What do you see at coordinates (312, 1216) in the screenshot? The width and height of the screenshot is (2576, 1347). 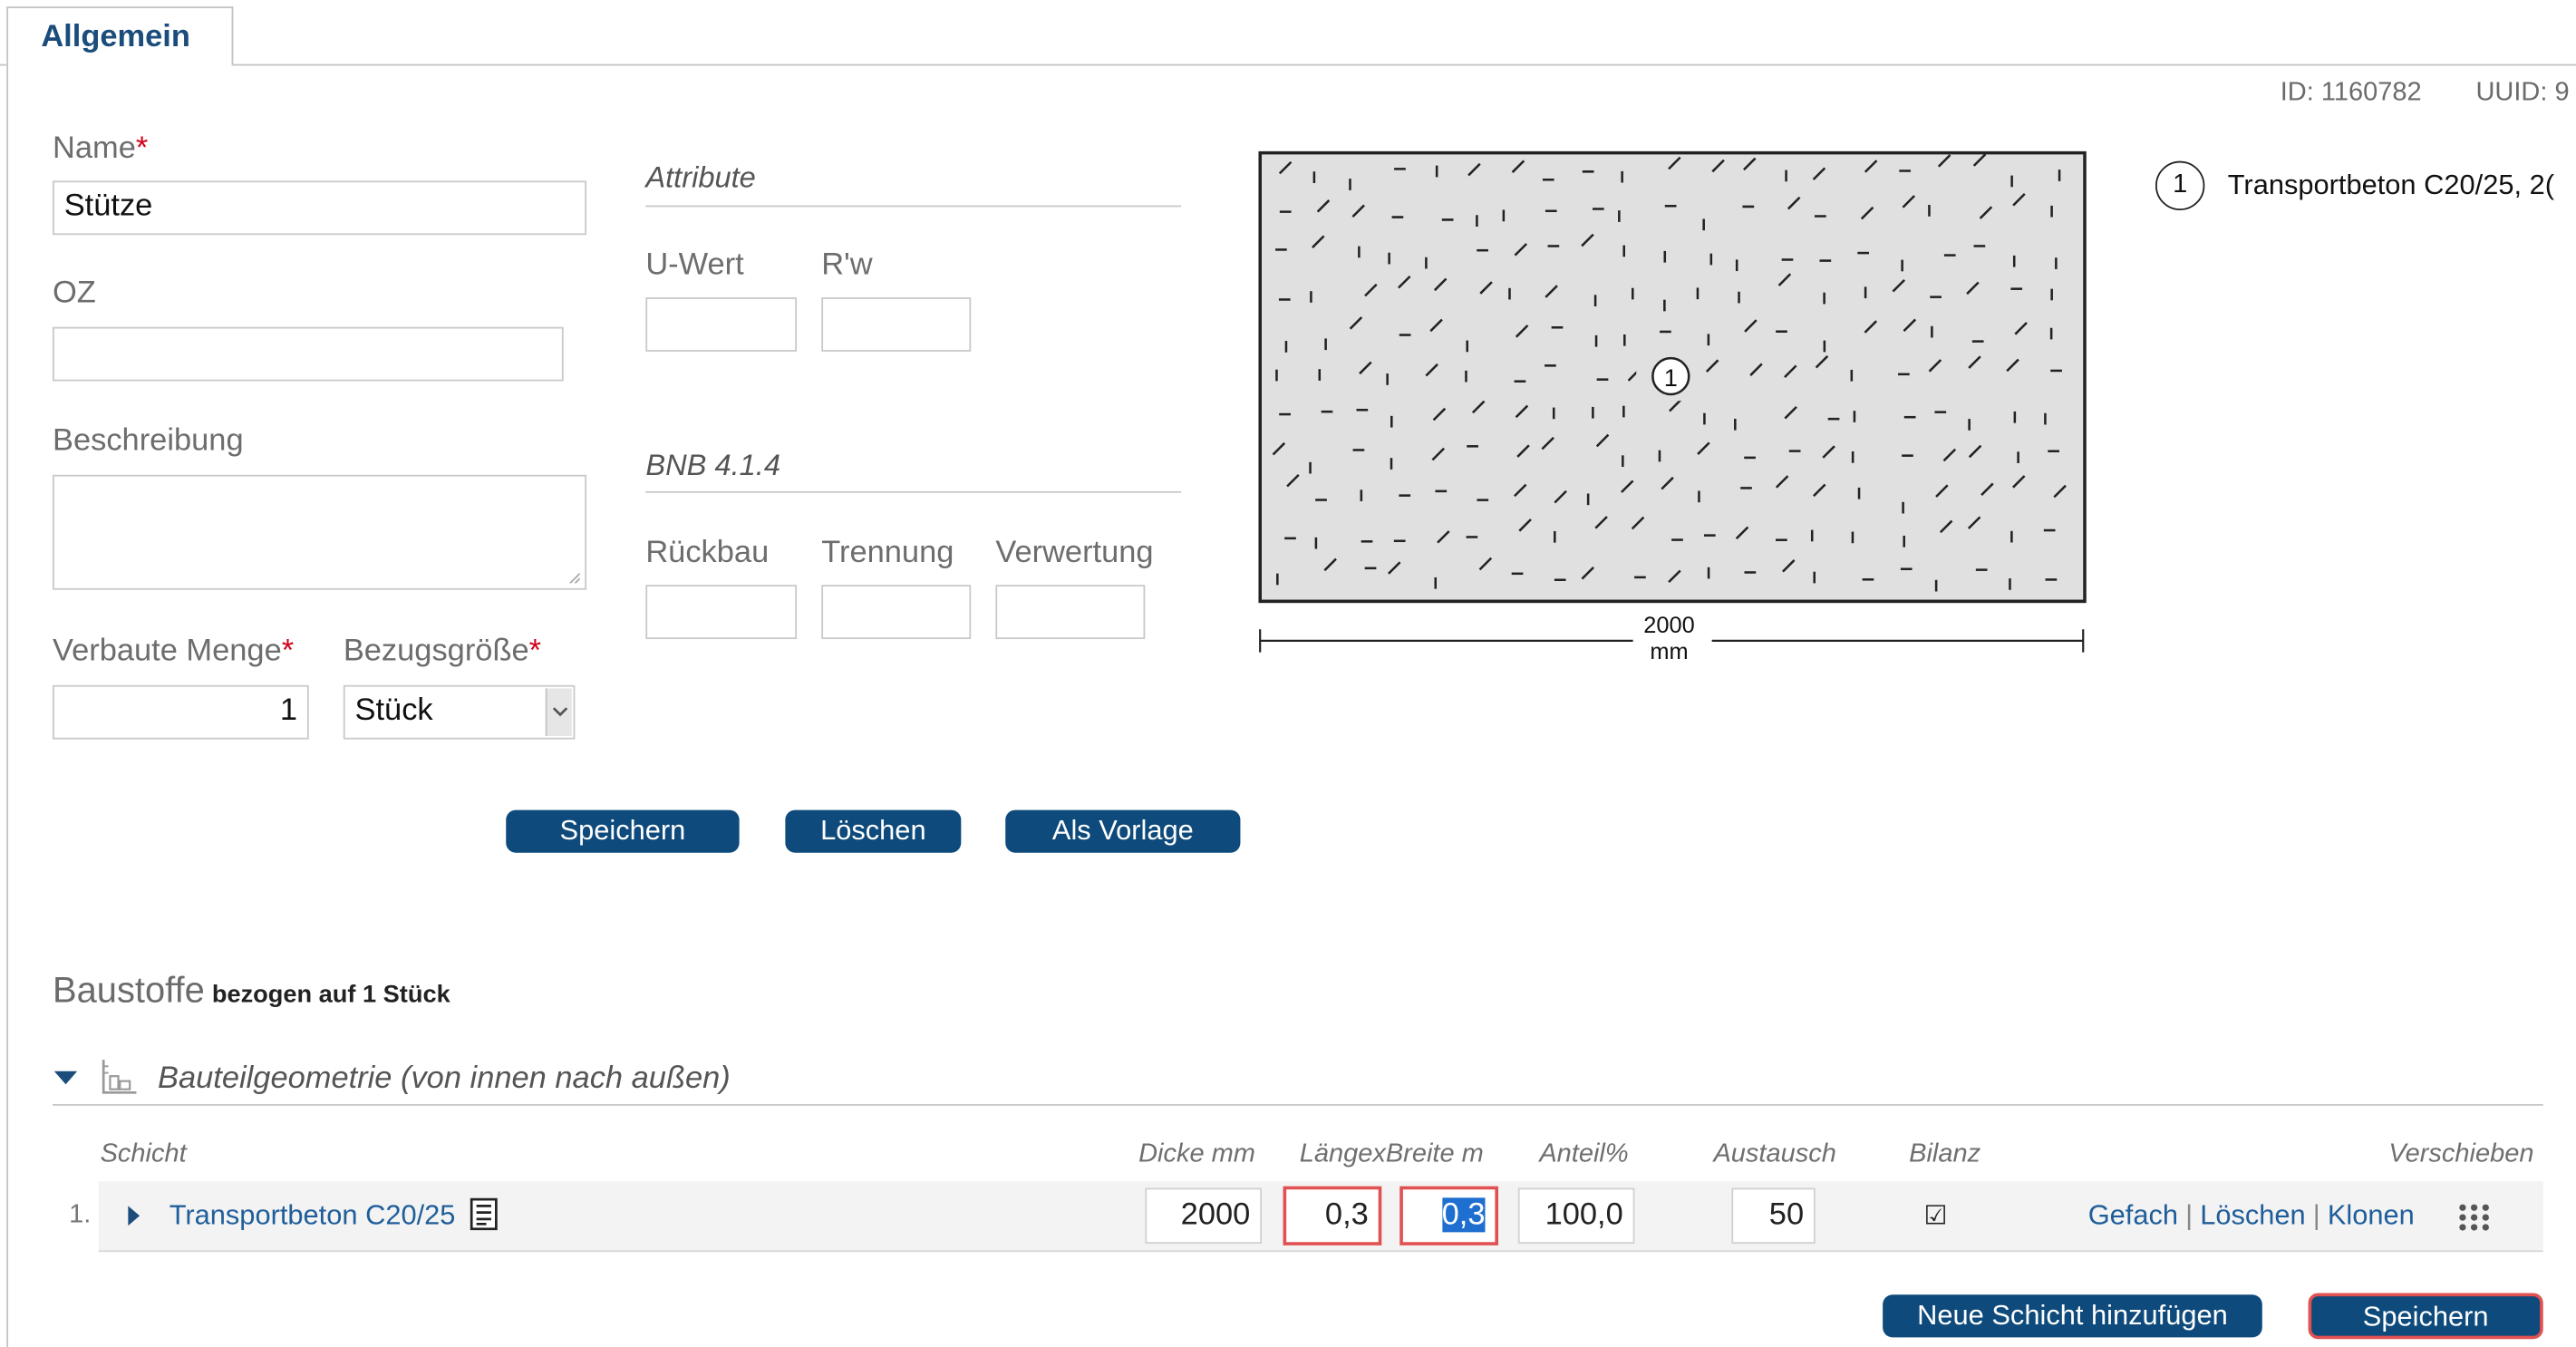 I see `material-link: Transportbeton C20/25` at bounding box center [312, 1216].